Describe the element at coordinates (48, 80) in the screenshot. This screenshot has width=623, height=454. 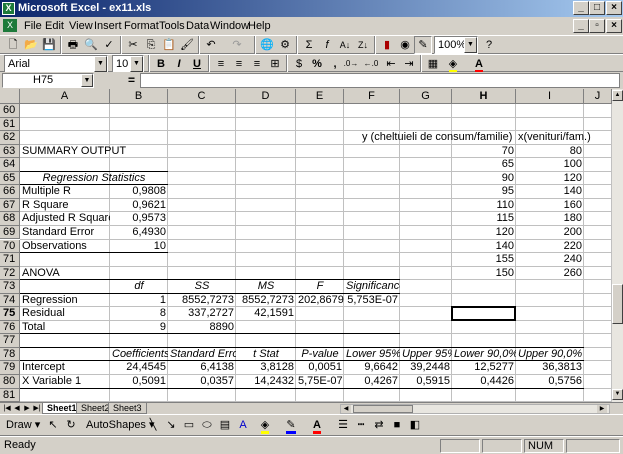
I see `name-box: H75 ▼` at that location.